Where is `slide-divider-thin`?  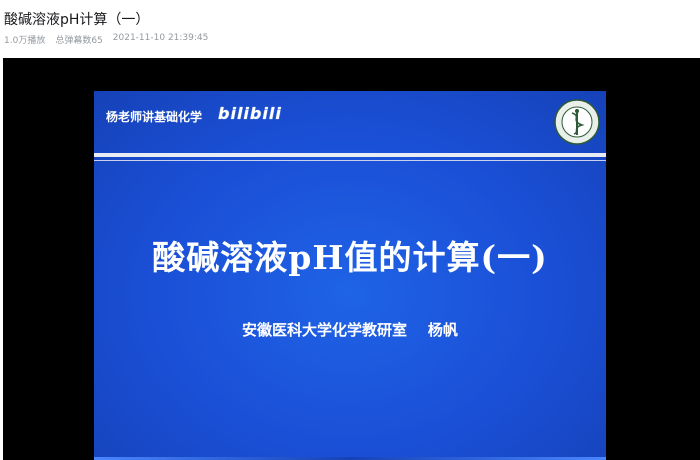
slide-divider-thin is located at coordinates (350, 160).